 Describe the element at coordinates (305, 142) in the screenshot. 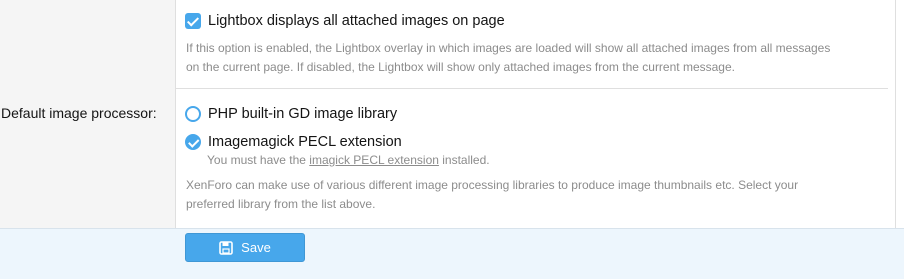

I see `radio-imagick-label: Imagemagick PECL extension` at that location.